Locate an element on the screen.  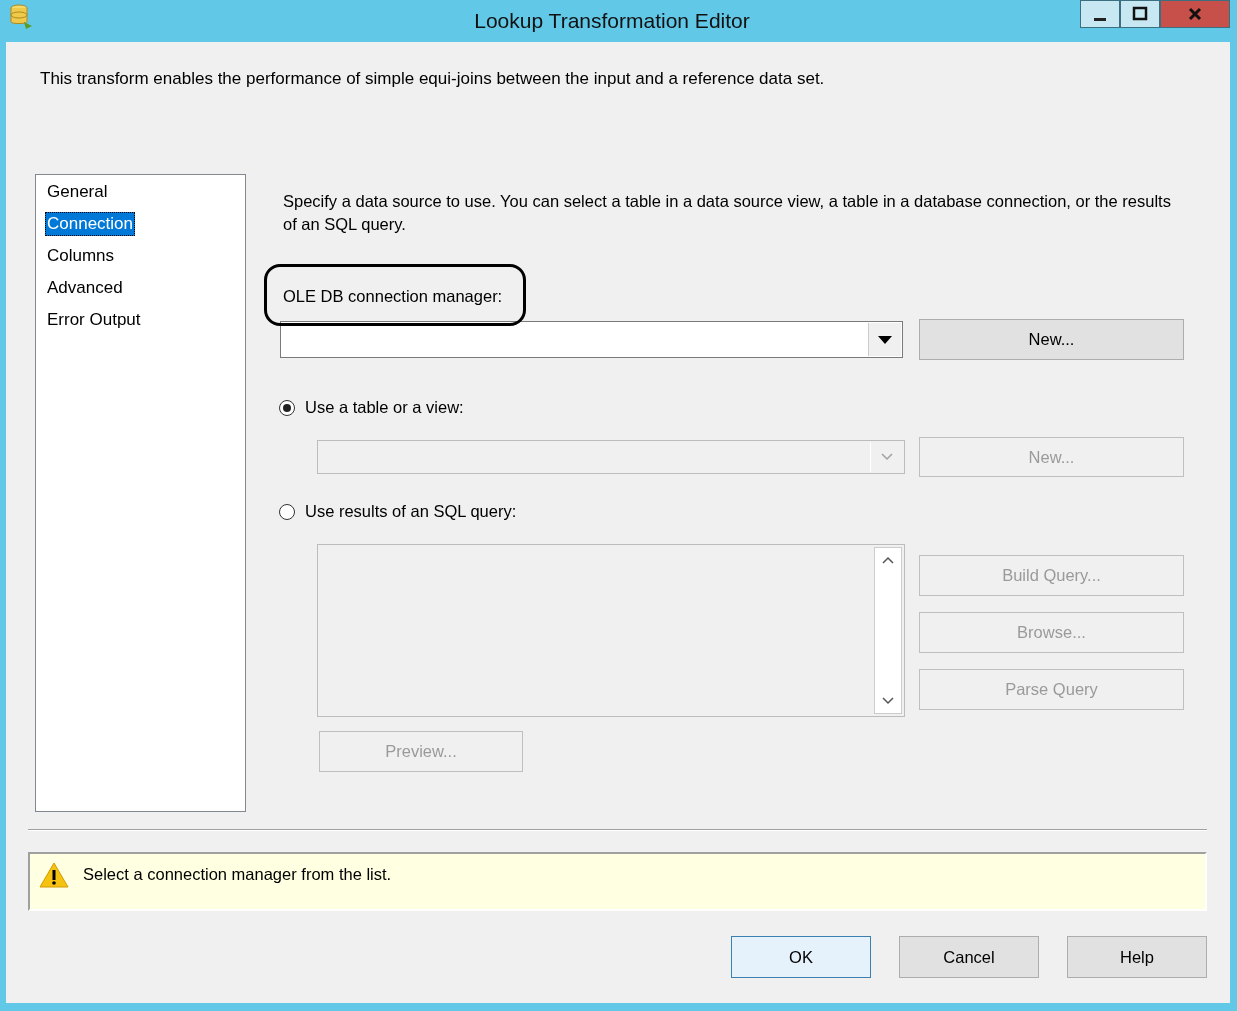
ok-button: OK is located at coordinates (801, 957).